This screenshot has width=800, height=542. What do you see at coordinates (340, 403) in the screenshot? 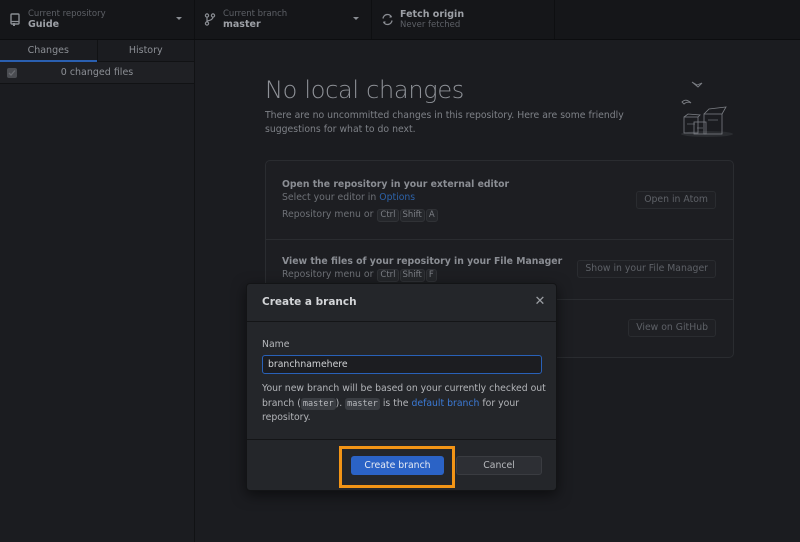
I see `desc-text: ).` at bounding box center [340, 403].